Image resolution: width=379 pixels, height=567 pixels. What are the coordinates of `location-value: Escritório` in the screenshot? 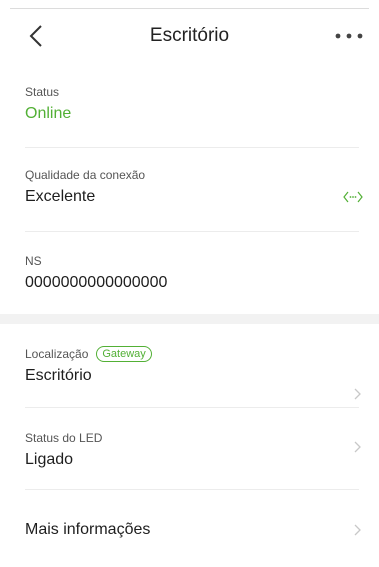 It's located at (58, 375).